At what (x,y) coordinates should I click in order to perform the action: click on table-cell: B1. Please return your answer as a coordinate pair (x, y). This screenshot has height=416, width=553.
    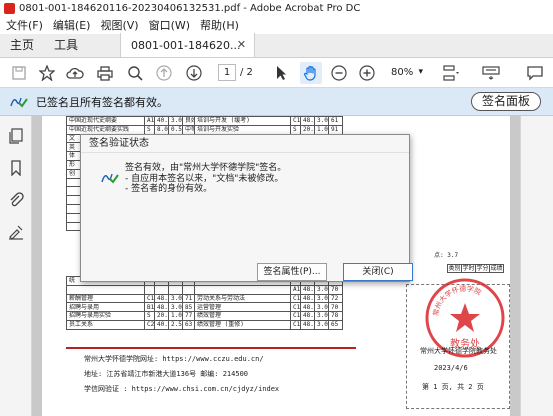
    Looking at the image, I should click on (149, 307).